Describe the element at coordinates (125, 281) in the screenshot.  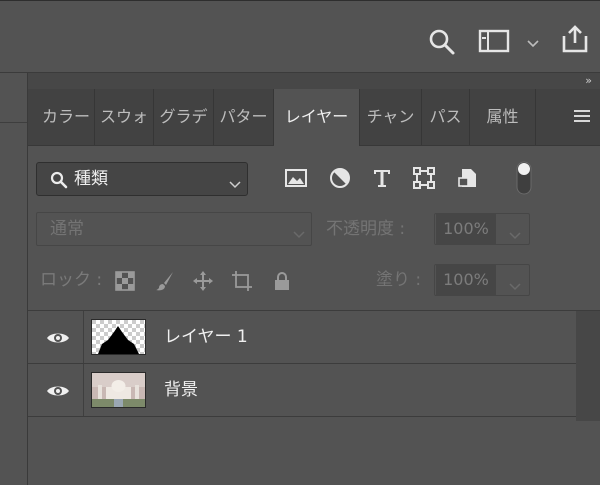
I see `lock-transparent-icon` at that location.